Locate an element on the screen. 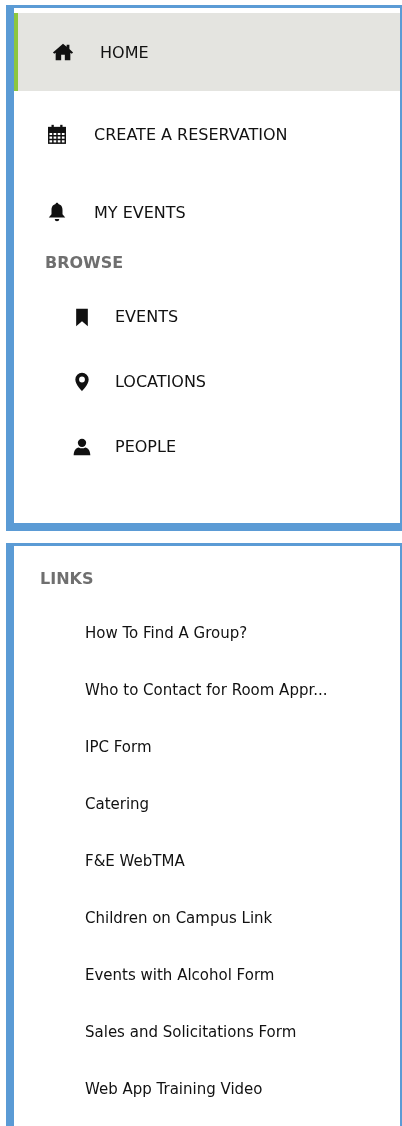  link: Sales and Solicitations Form is located at coordinates (207, 1031).